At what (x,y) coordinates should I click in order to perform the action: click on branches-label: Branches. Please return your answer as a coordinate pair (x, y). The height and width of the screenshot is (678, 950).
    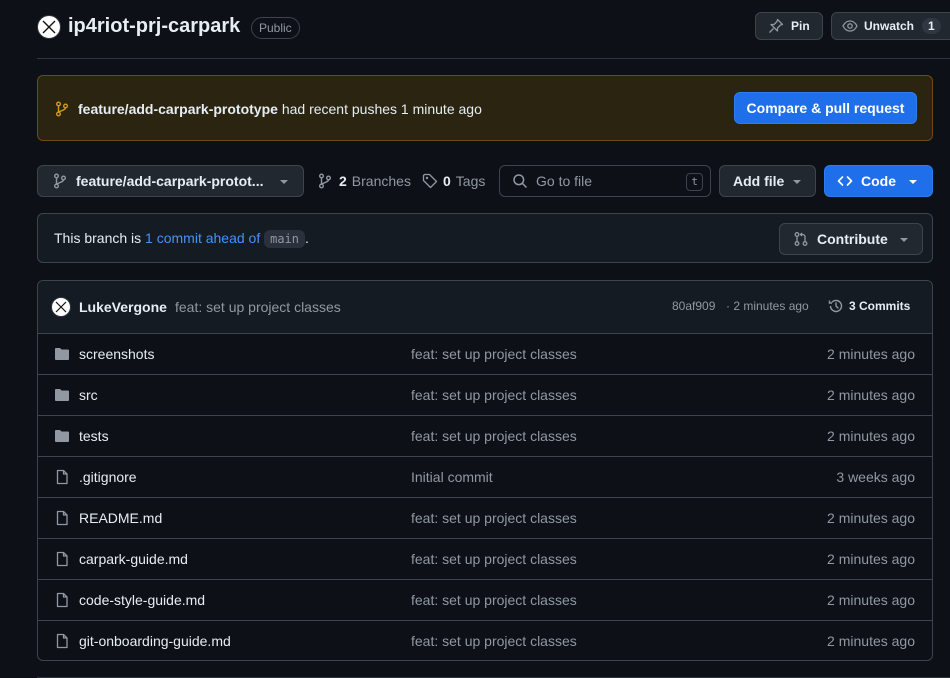
    Looking at the image, I should click on (381, 181).